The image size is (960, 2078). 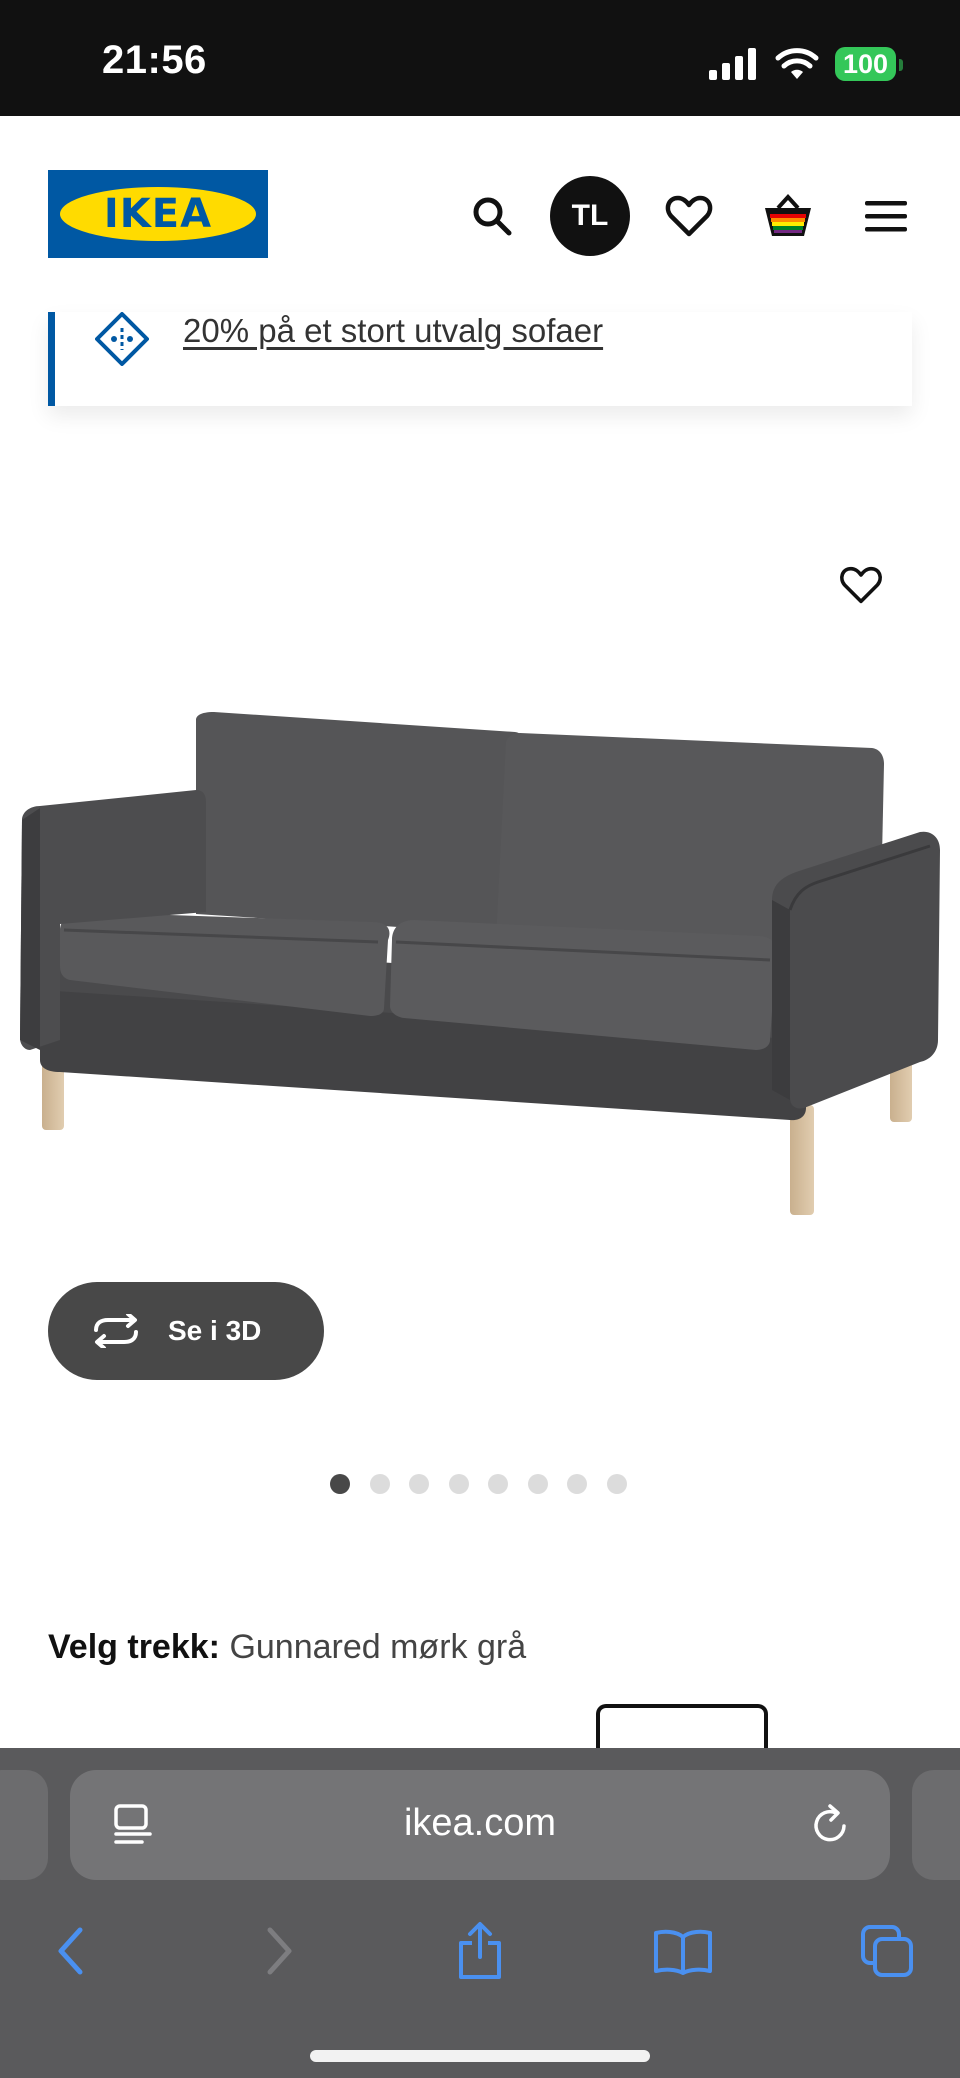 I want to click on cover-value: Gunnared mørk grå, so click(x=378, y=1647).